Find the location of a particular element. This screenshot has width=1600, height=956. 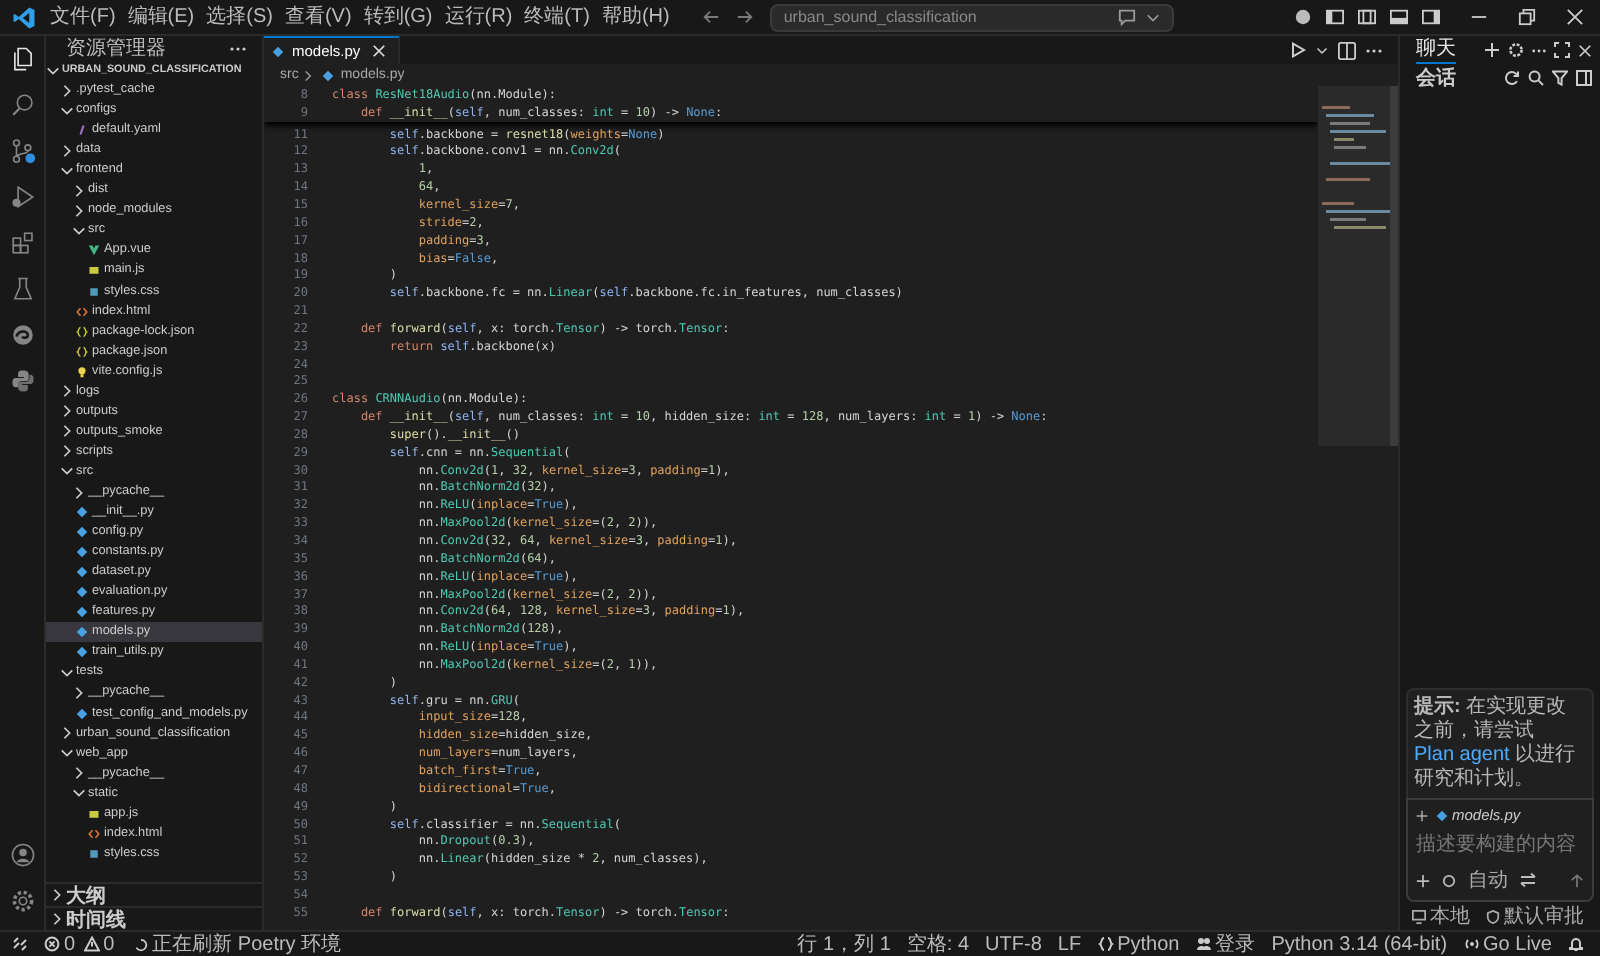

back-arrow-icon is located at coordinates (710, 17).